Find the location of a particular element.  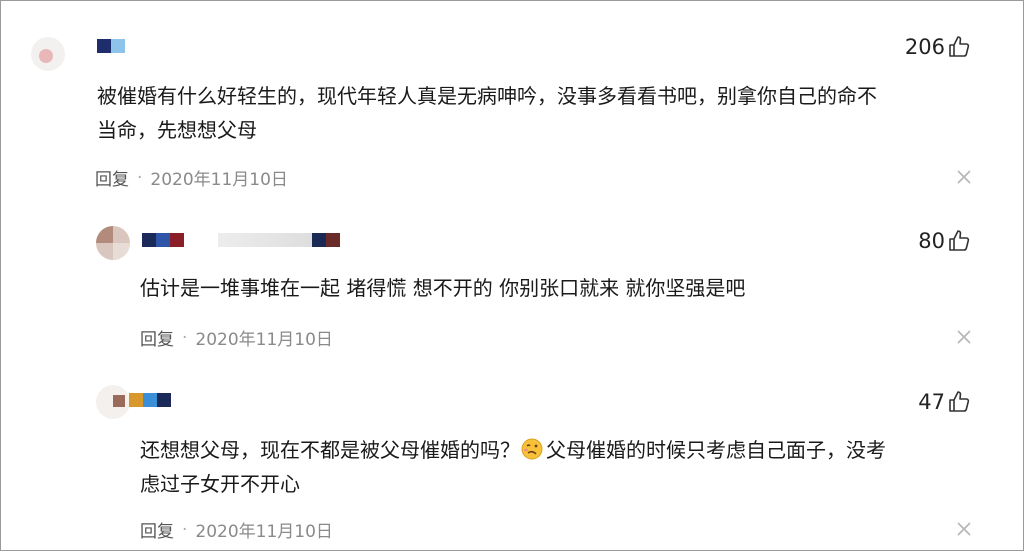

comment-text-segment: 还想想父母，现在不都是被父母催婚的吗？ is located at coordinates (330, 450).